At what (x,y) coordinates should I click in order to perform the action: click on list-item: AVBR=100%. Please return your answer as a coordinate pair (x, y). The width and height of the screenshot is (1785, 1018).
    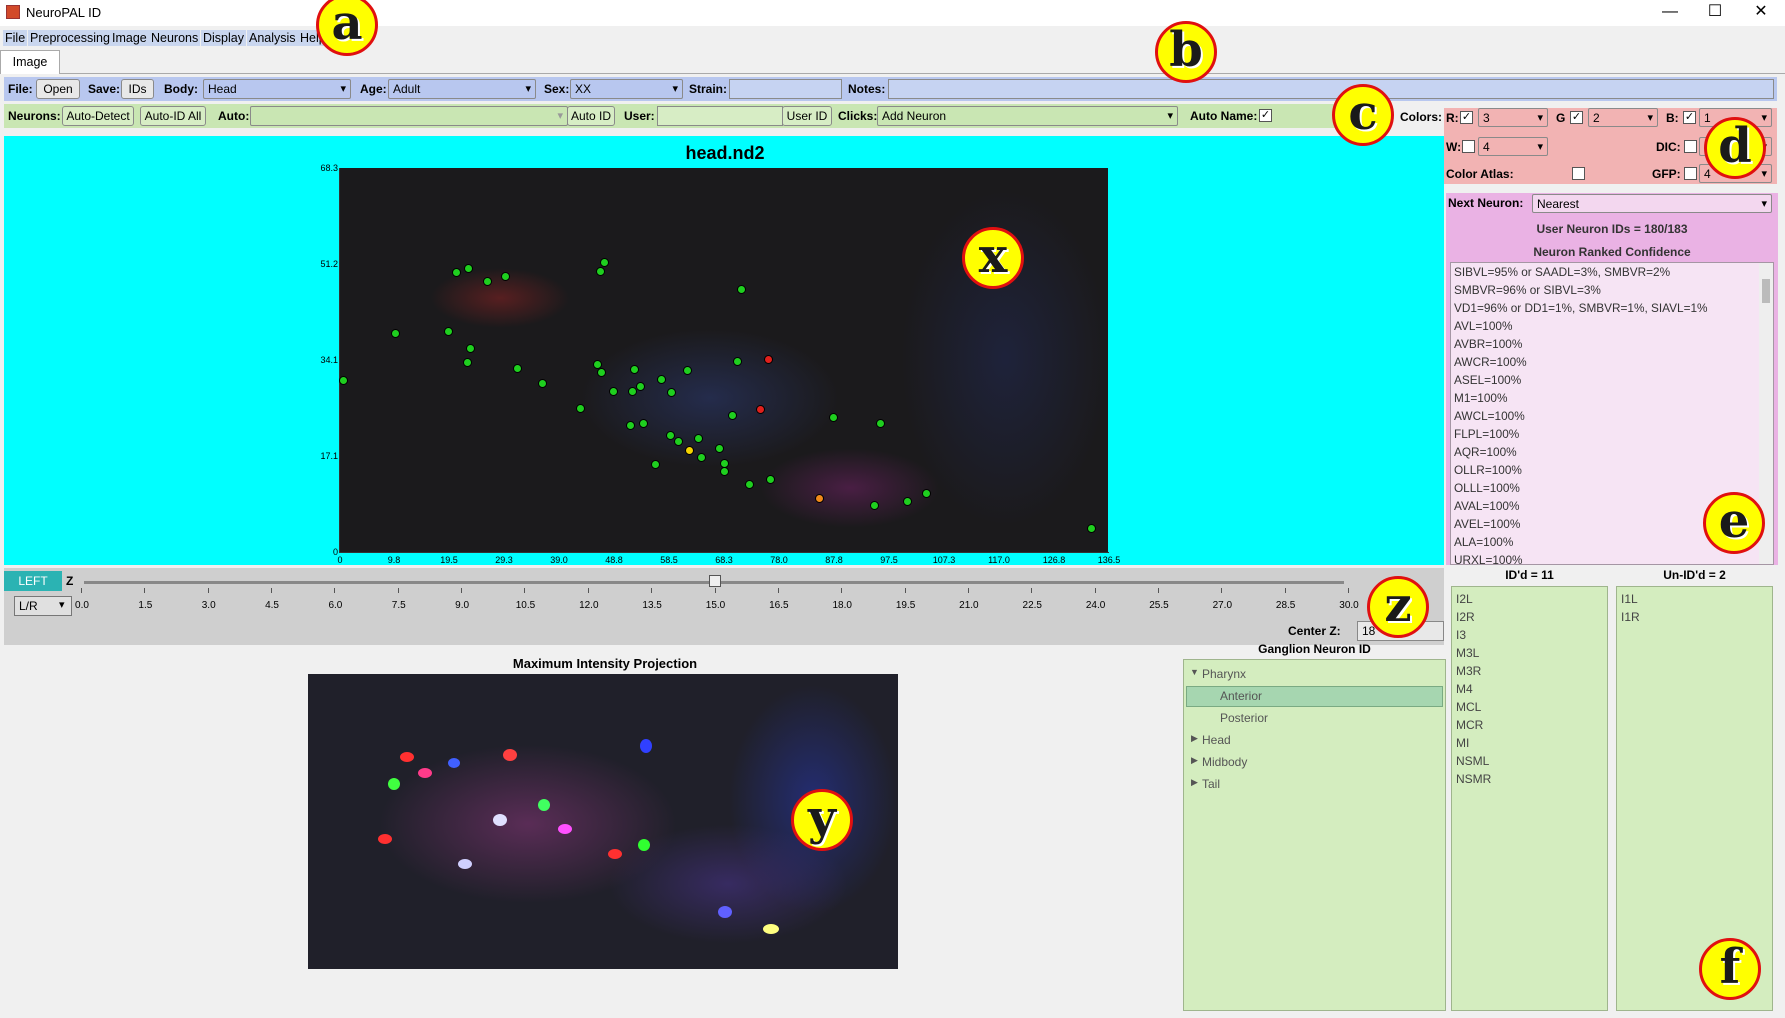
    Looking at the image, I should click on (1612, 344).